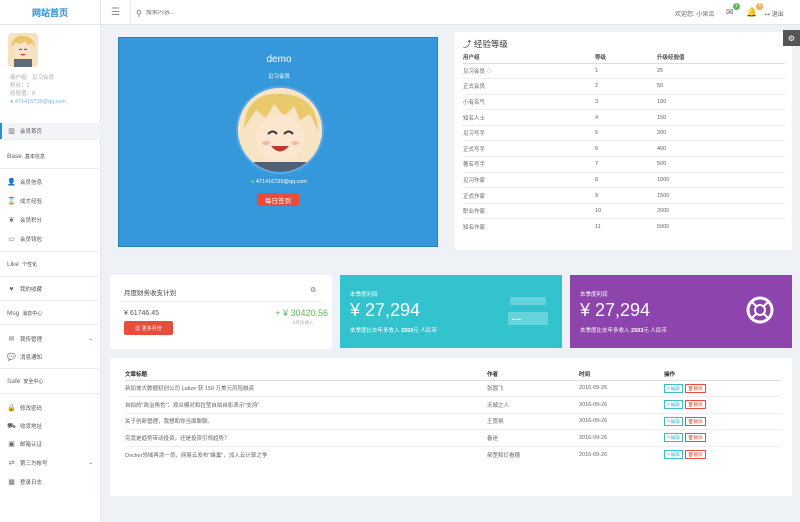 This screenshot has height=522, width=800. Describe the element at coordinates (11, 482) in the screenshot. I see `log-icon: ▦` at that location.